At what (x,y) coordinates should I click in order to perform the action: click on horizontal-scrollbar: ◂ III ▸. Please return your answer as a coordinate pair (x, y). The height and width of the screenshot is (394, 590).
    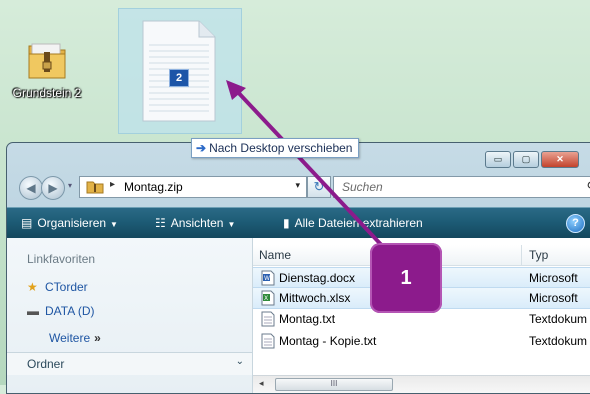
    Looking at the image, I should click on (421, 384).